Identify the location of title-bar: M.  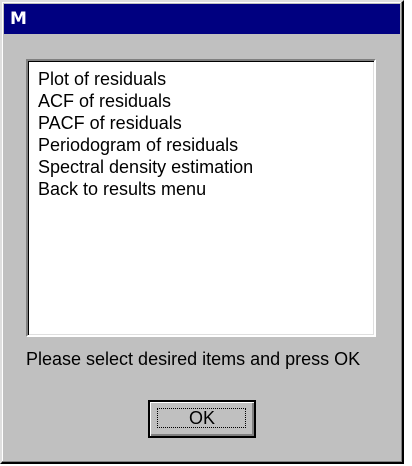
(202, 19).